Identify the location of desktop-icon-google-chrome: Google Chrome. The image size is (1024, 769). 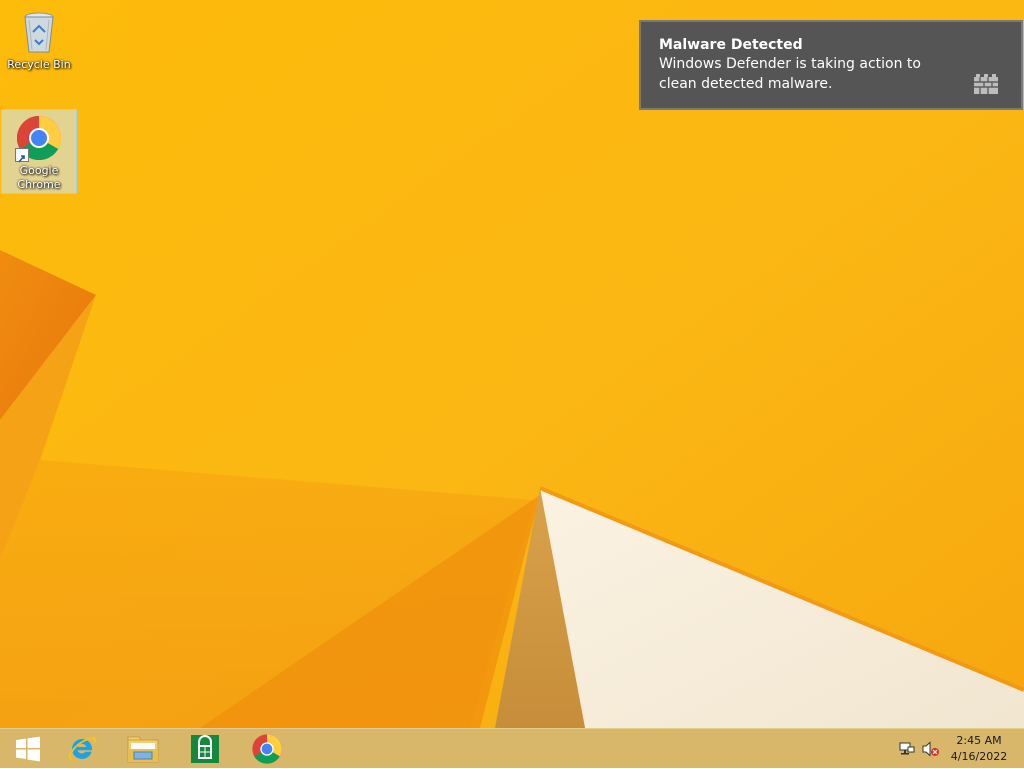
(39, 151).